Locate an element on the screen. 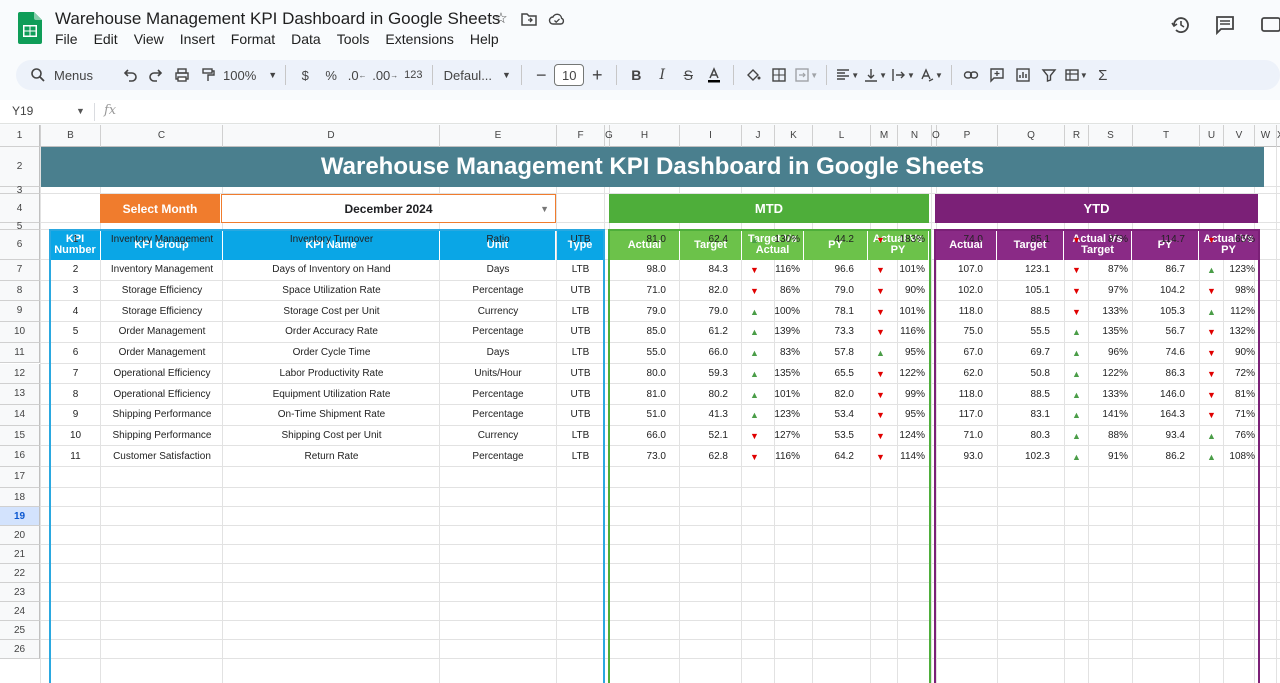  column-header: E is located at coordinates (498, 136).